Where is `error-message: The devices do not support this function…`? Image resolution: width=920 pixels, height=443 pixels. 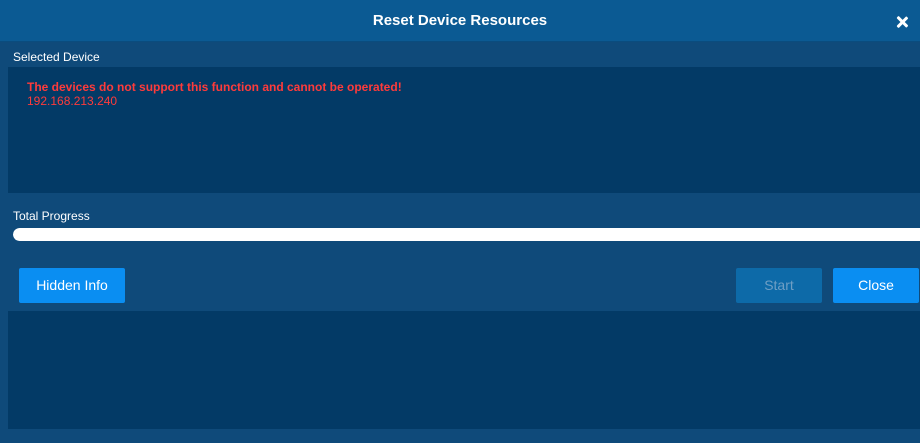
error-message: The devices do not support this function… is located at coordinates (214, 87).